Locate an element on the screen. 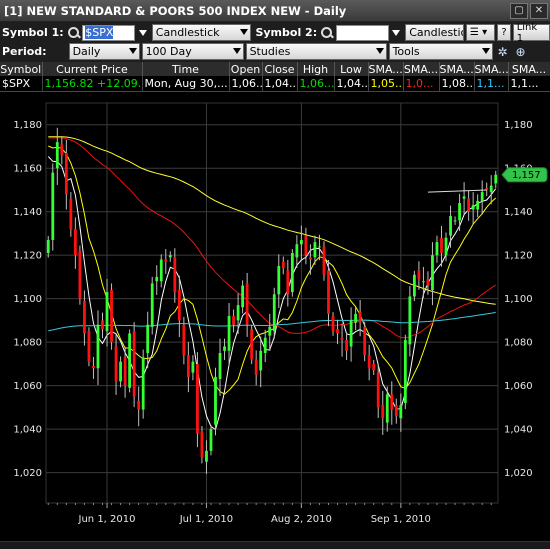 This screenshot has width=550, height=549. link-button: Link 1 is located at coordinates (531, 33).